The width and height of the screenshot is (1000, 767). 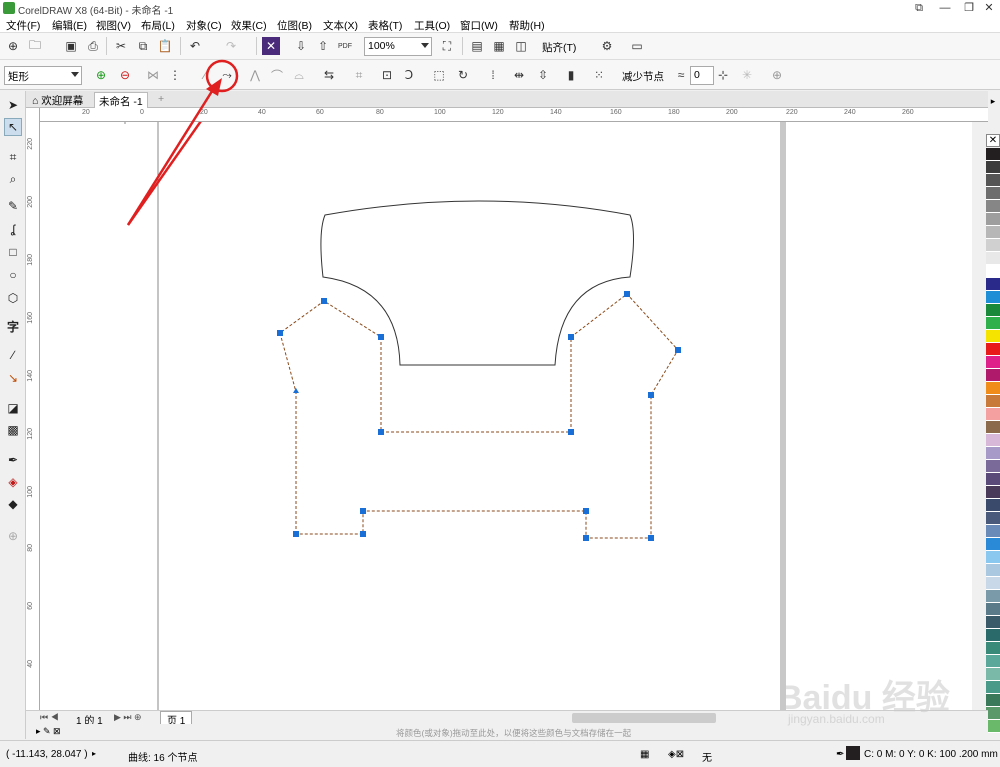 I want to click on selection-mode-select: 矩形, so click(x=43, y=75).